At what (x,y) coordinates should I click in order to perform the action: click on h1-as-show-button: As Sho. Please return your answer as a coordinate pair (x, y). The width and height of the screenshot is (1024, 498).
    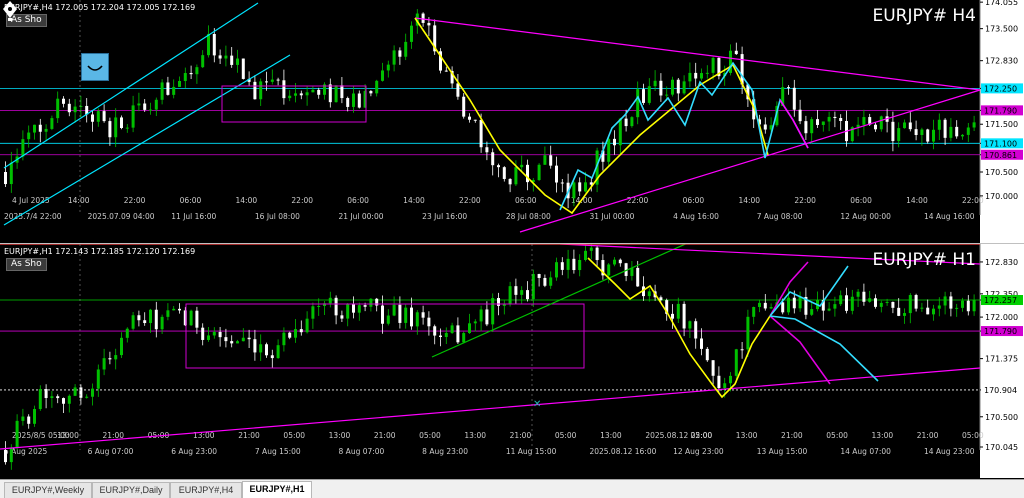
    Looking at the image, I should click on (26, 264).